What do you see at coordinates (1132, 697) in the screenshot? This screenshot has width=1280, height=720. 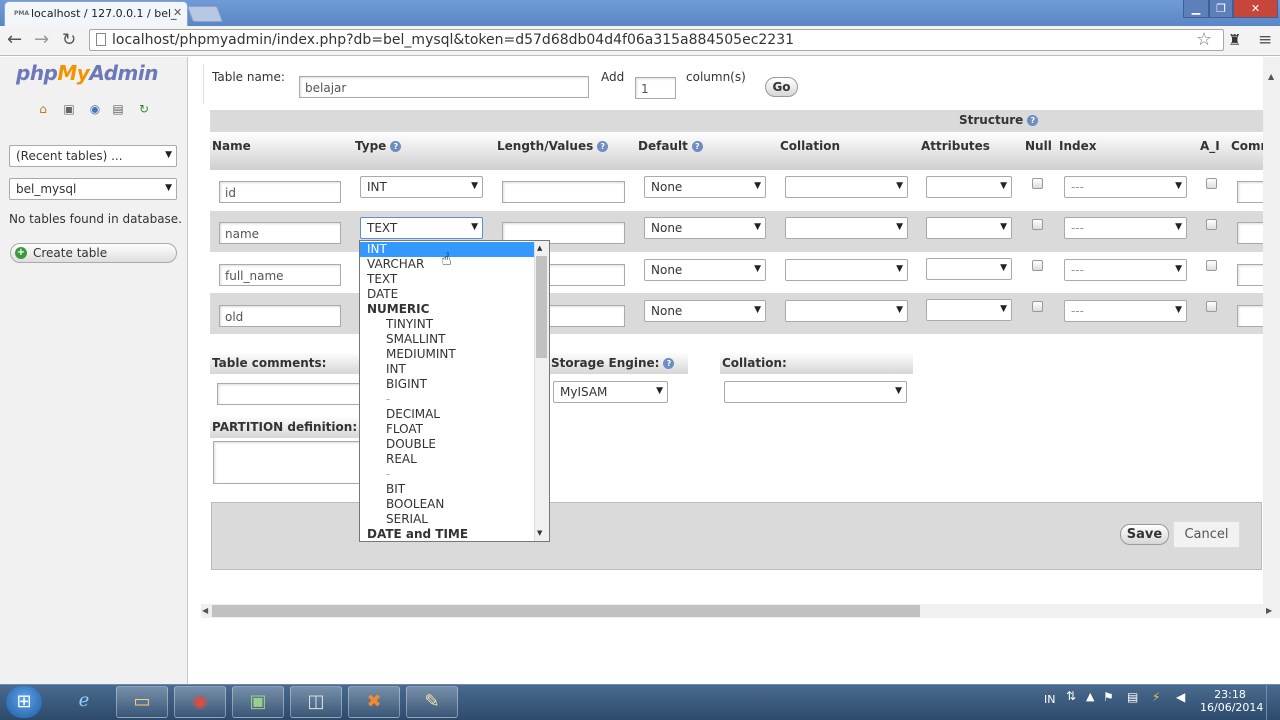 I see `device-tray-icon: ▤` at bounding box center [1132, 697].